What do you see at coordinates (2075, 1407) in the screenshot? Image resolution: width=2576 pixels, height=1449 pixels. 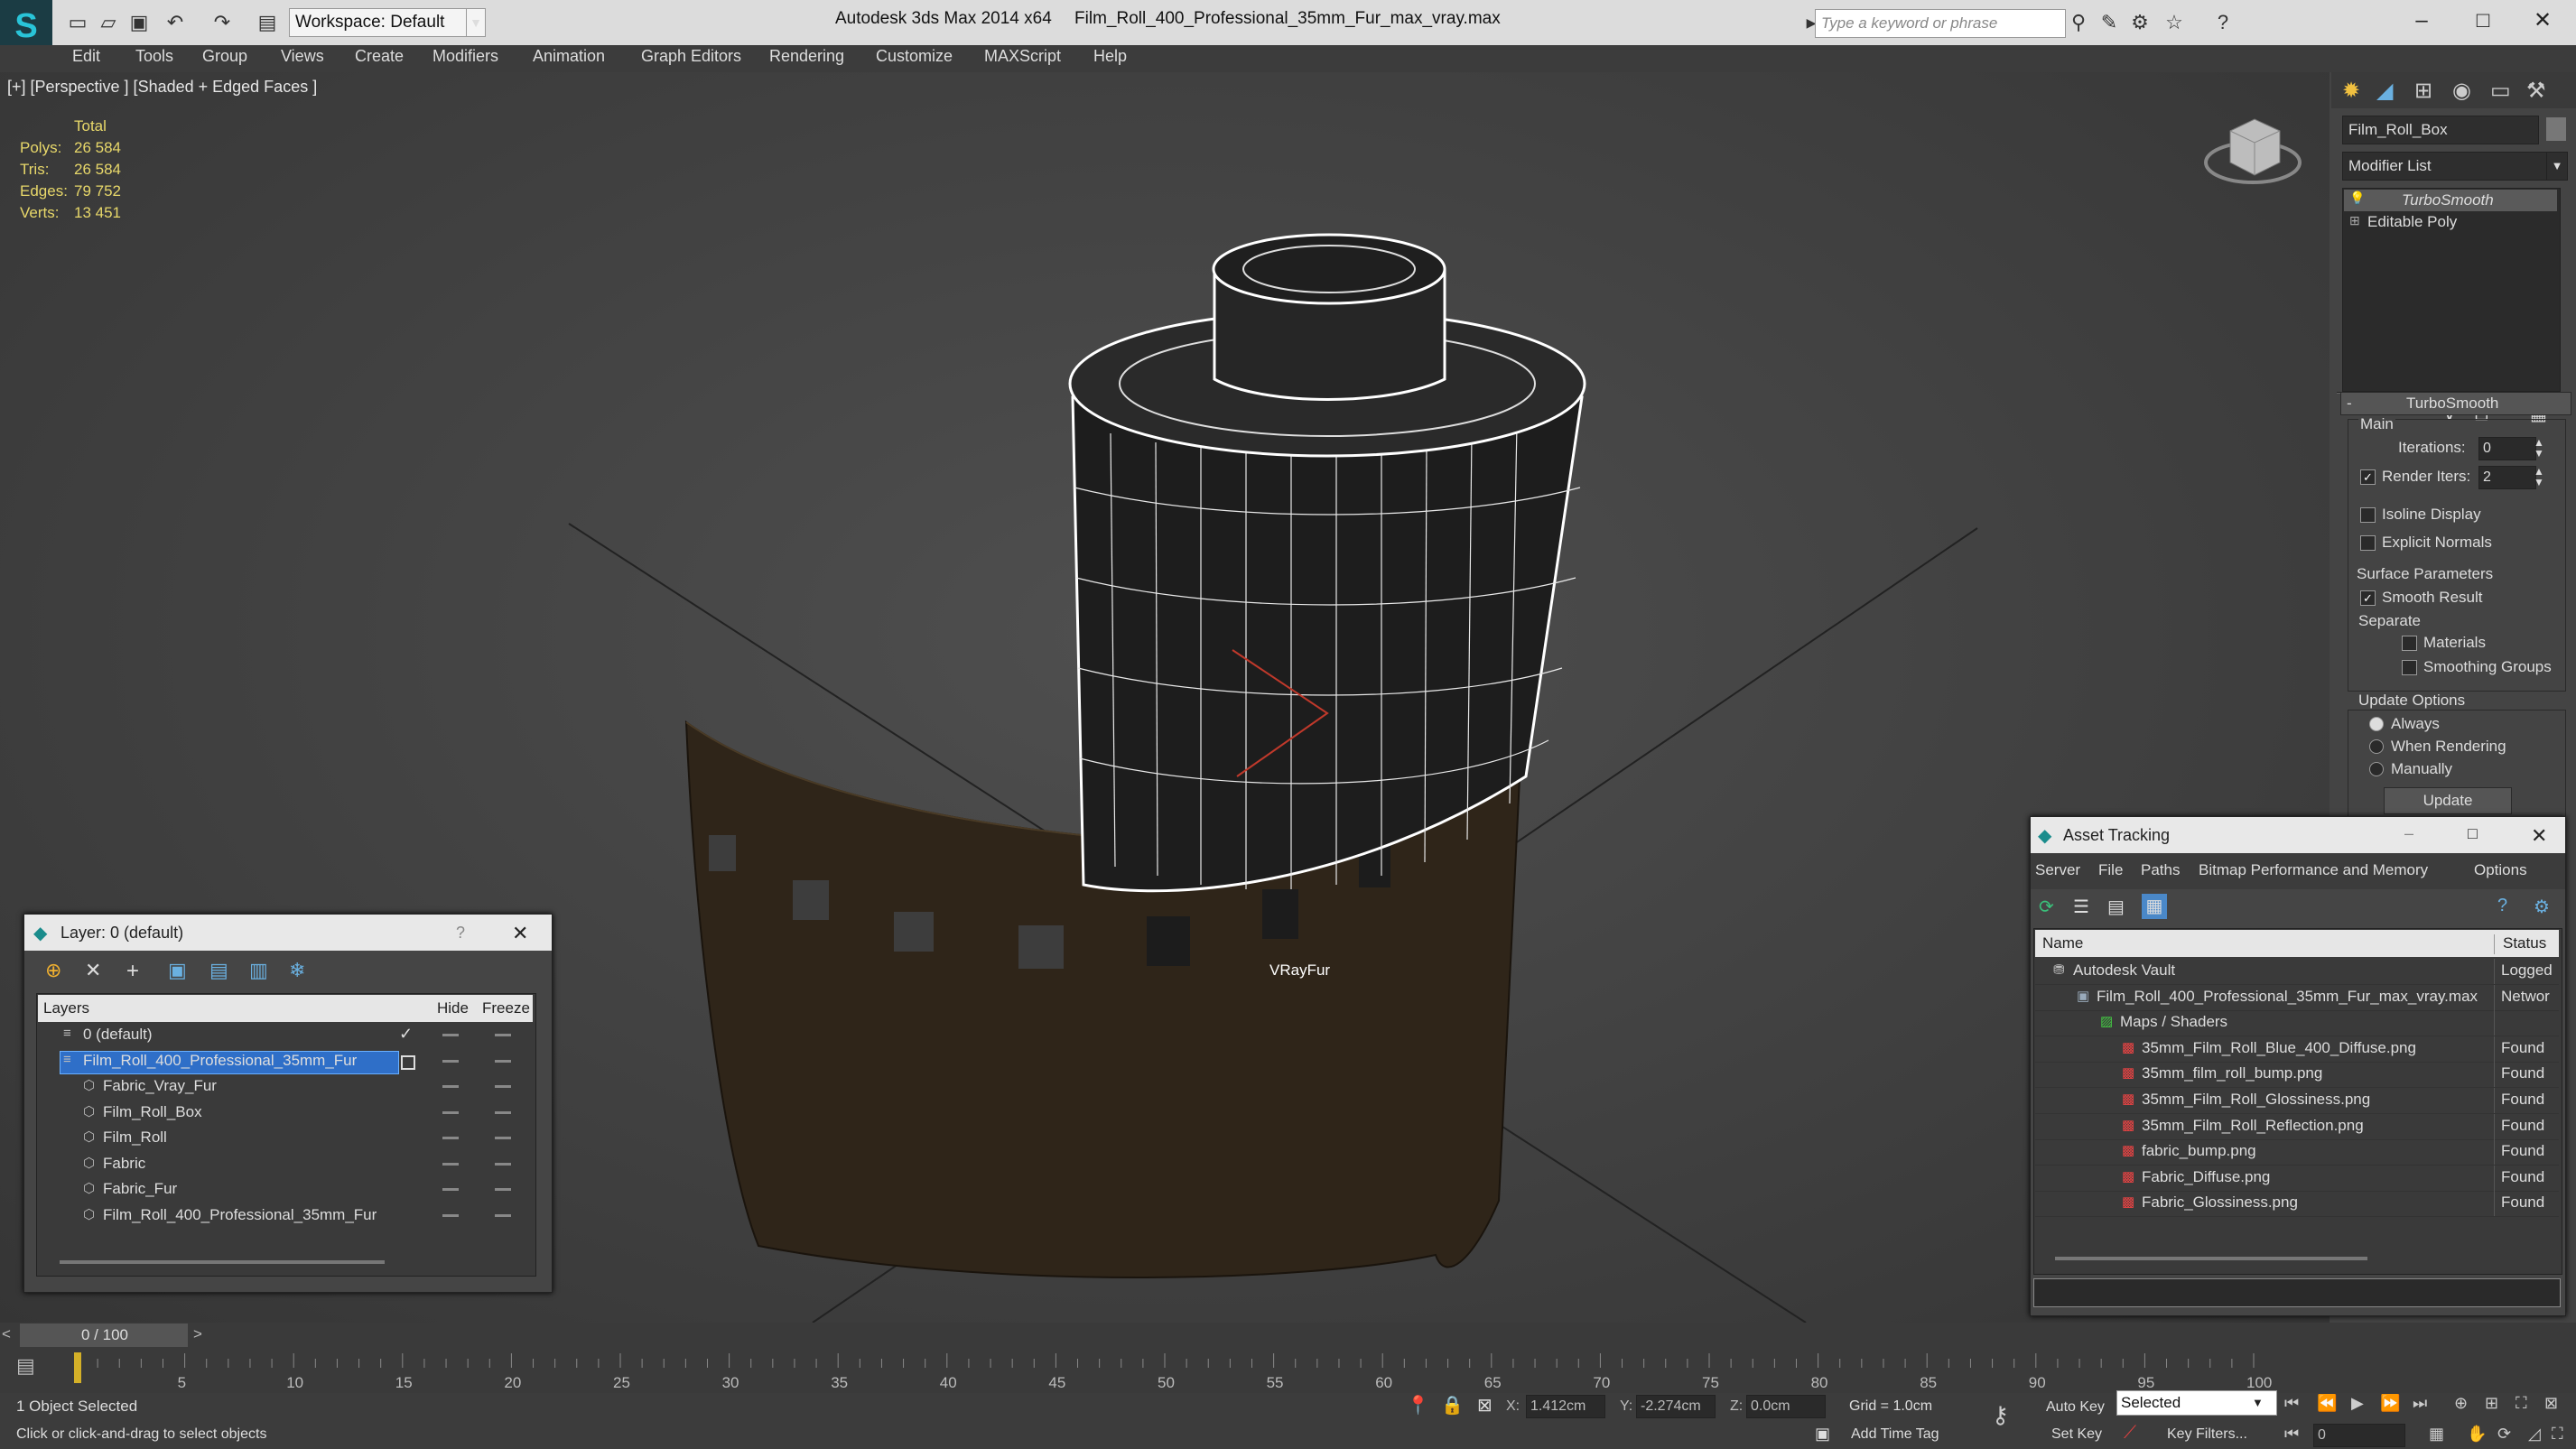 I see `auto-key-button: Auto Key` at bounding box center [2075, 1407].